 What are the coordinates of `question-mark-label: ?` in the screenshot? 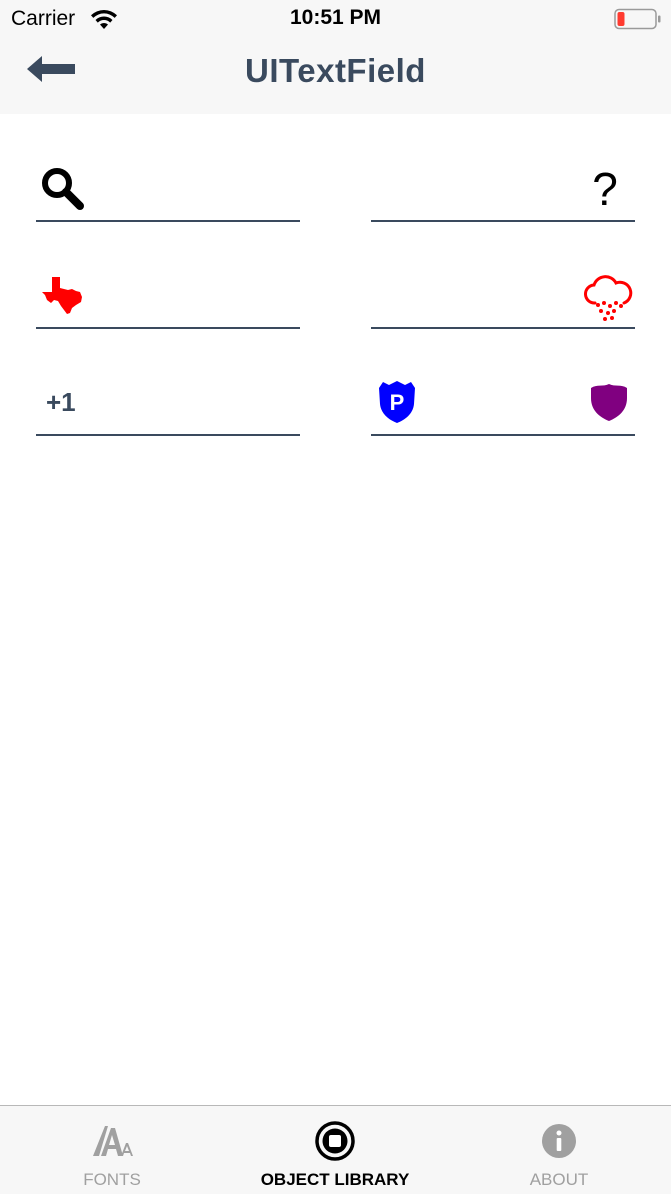 It's located at (605, 189).